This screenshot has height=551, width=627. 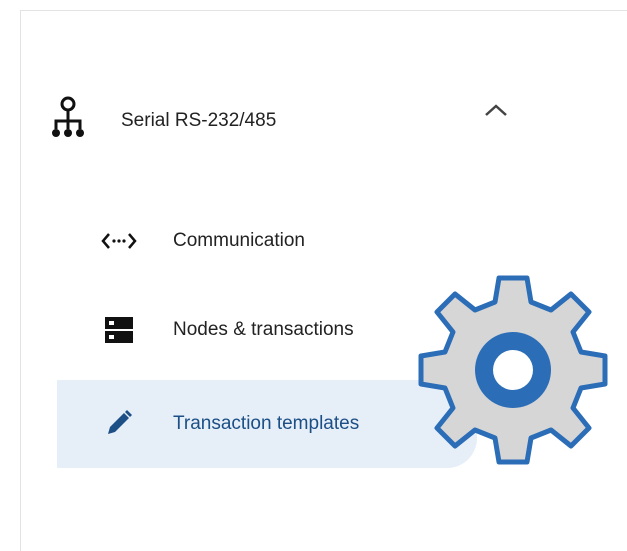 I want to click on sidebar-item-label: Nodes & transactions, so click(x=263, y=329).